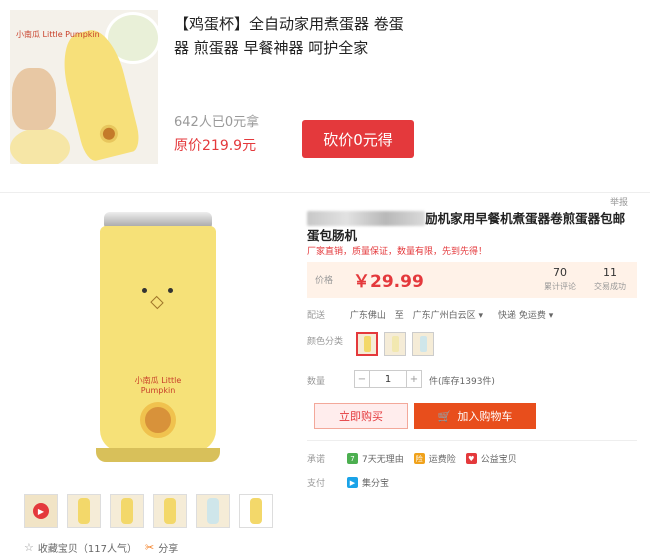 The image size is (650, 559). What do you see at coordinates (471, 458) in the screenshot?
I see `heart-icon: ♥` at bounding box center [471, 458].